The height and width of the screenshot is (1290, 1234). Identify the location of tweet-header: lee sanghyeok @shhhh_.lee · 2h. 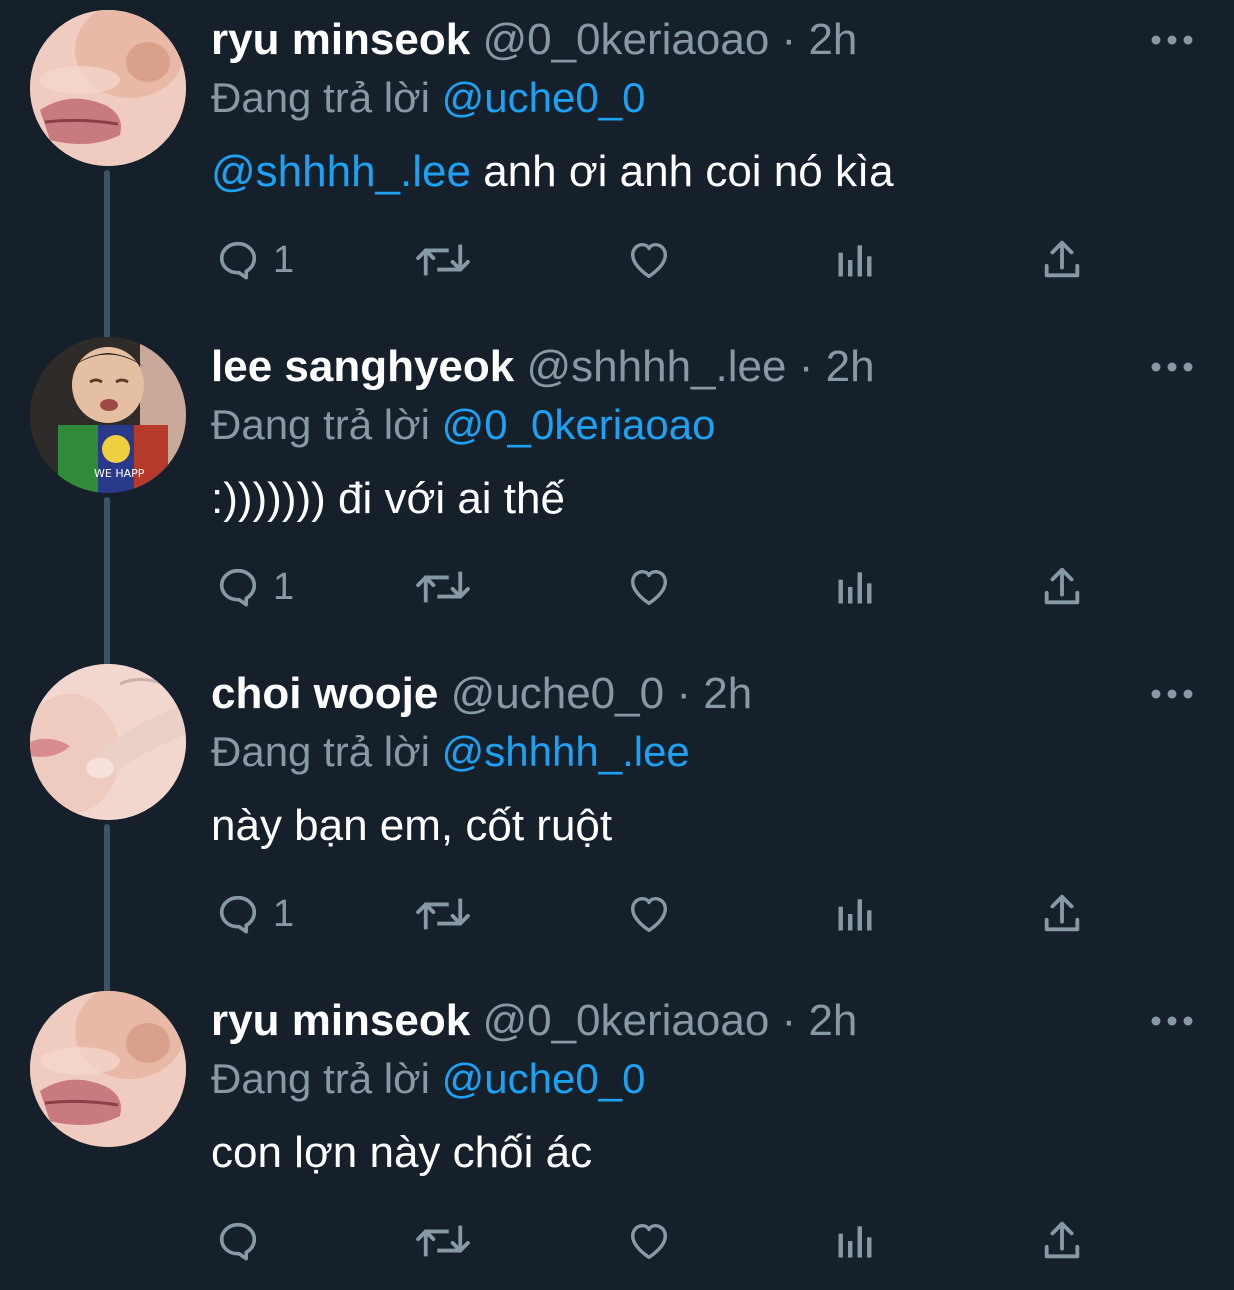
(543, 367).